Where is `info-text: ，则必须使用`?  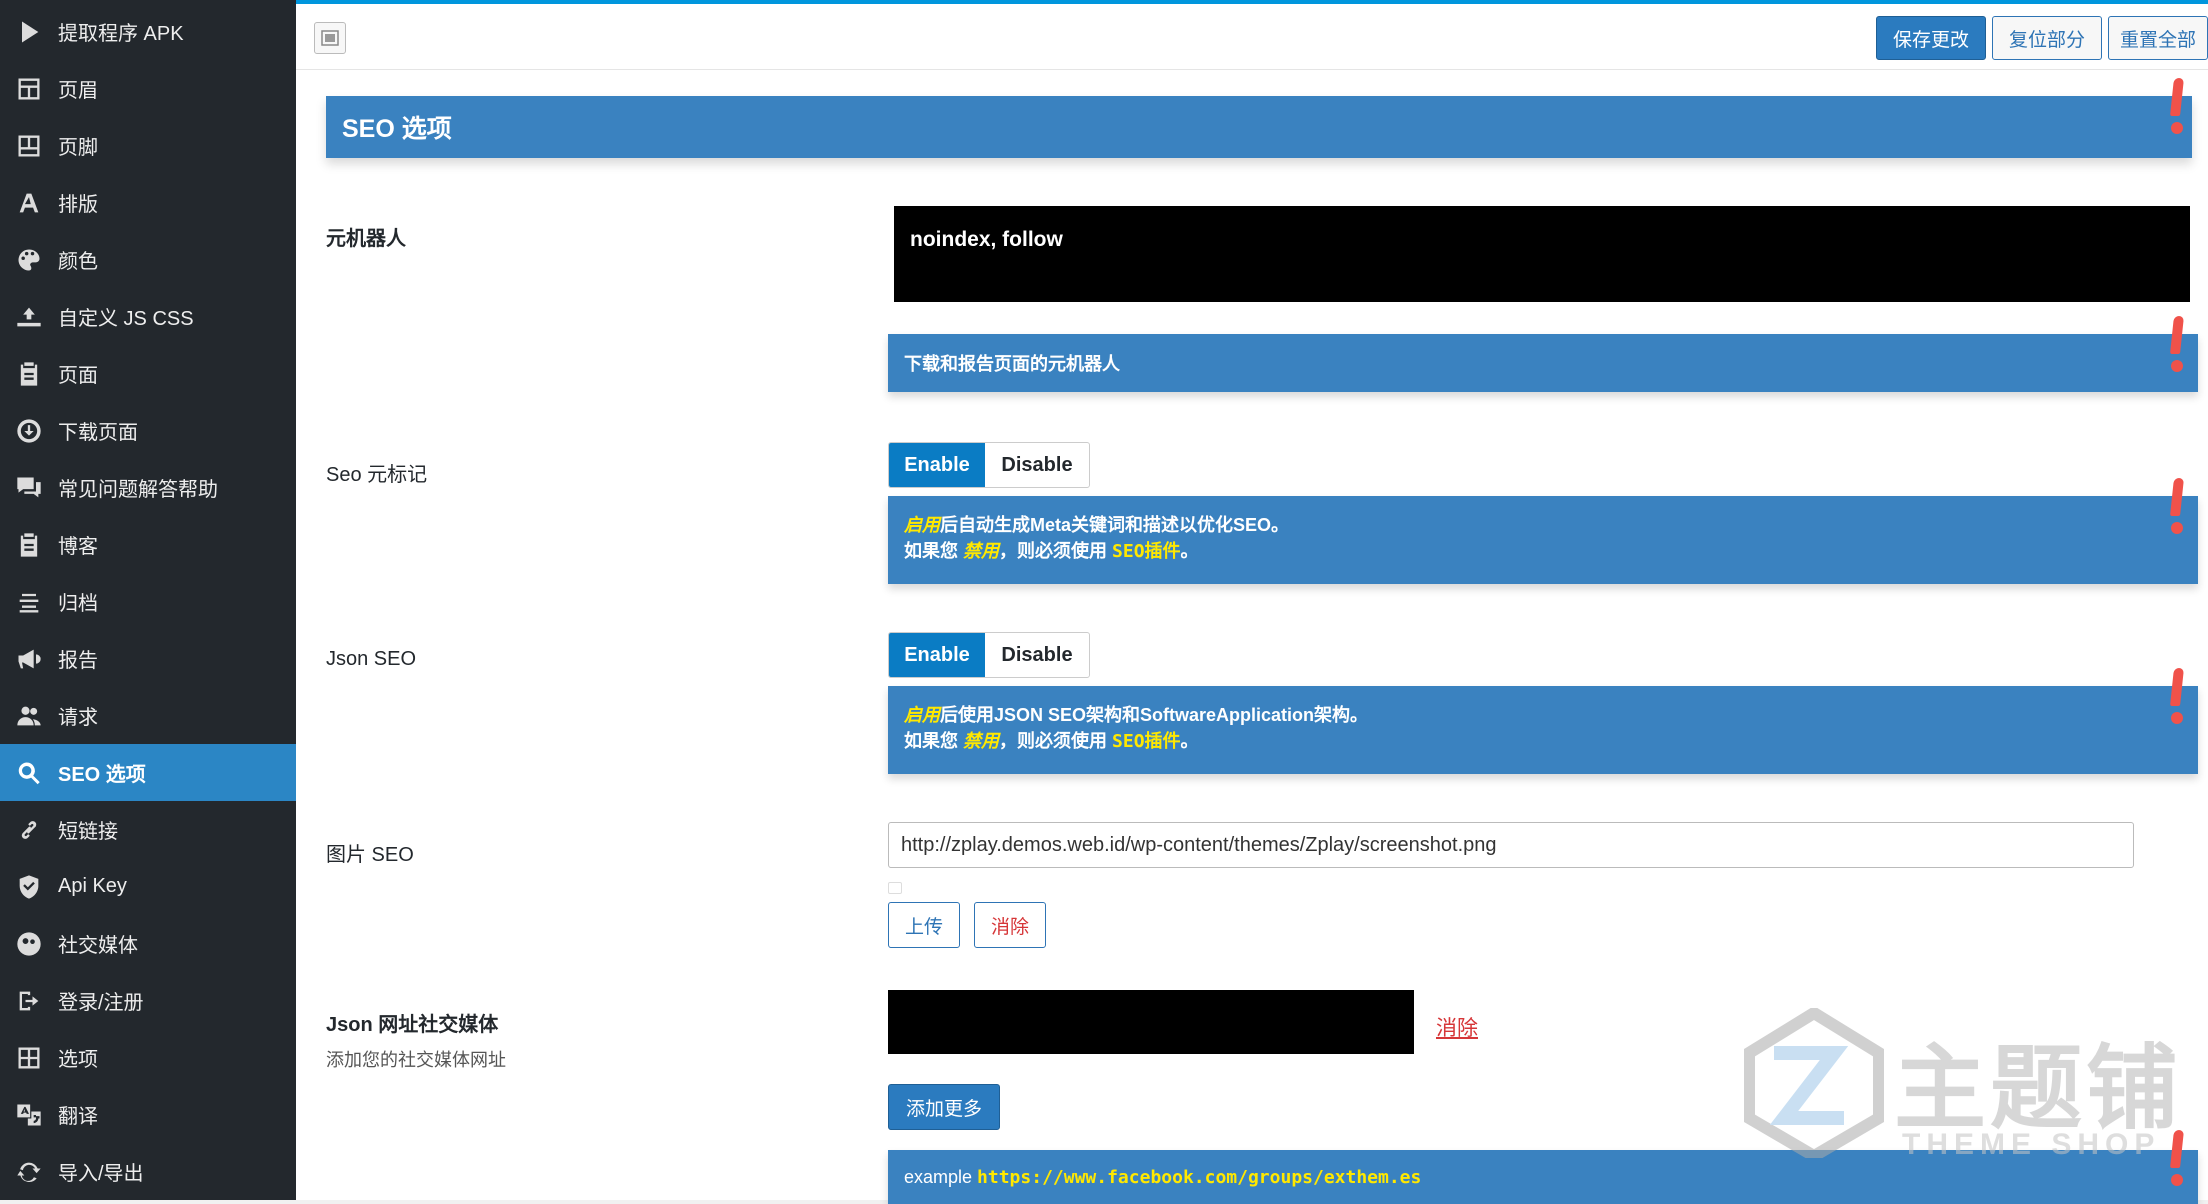
info-text: ，则必须使用 is located at coordinates (1056, 551).